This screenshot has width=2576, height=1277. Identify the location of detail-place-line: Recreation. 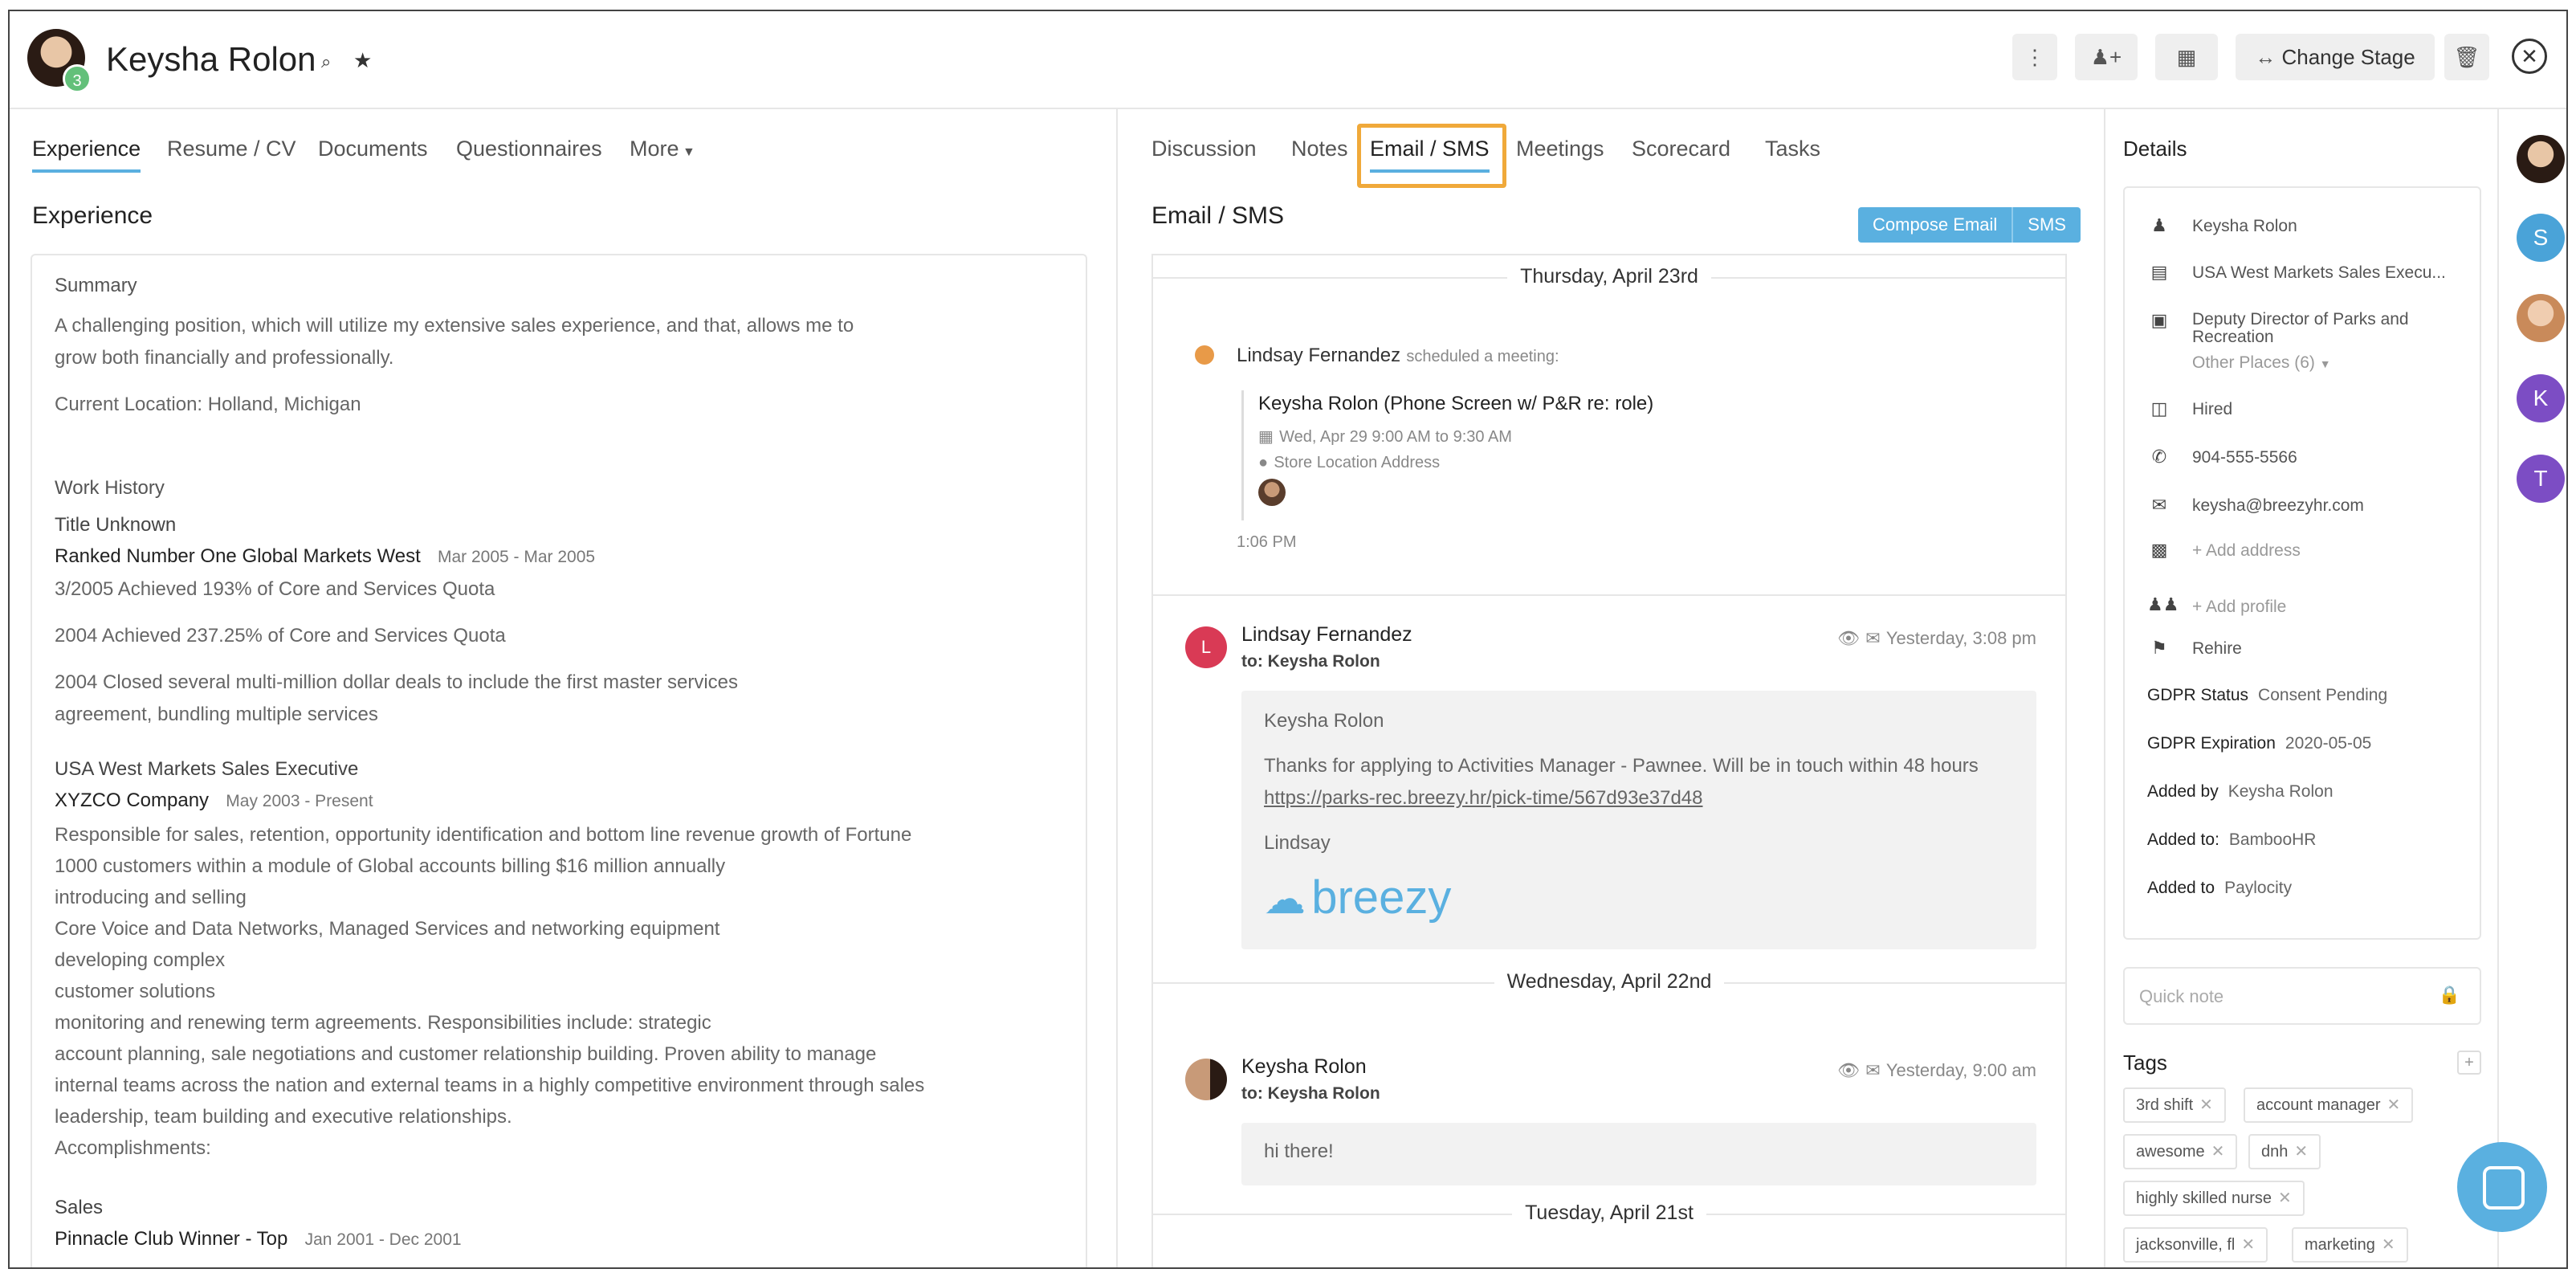
(2233, 337).